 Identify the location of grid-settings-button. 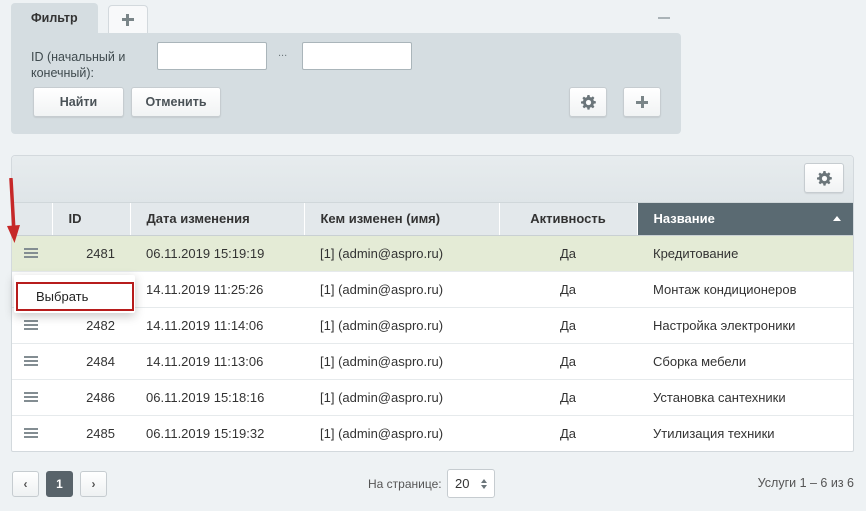
(824, 178).